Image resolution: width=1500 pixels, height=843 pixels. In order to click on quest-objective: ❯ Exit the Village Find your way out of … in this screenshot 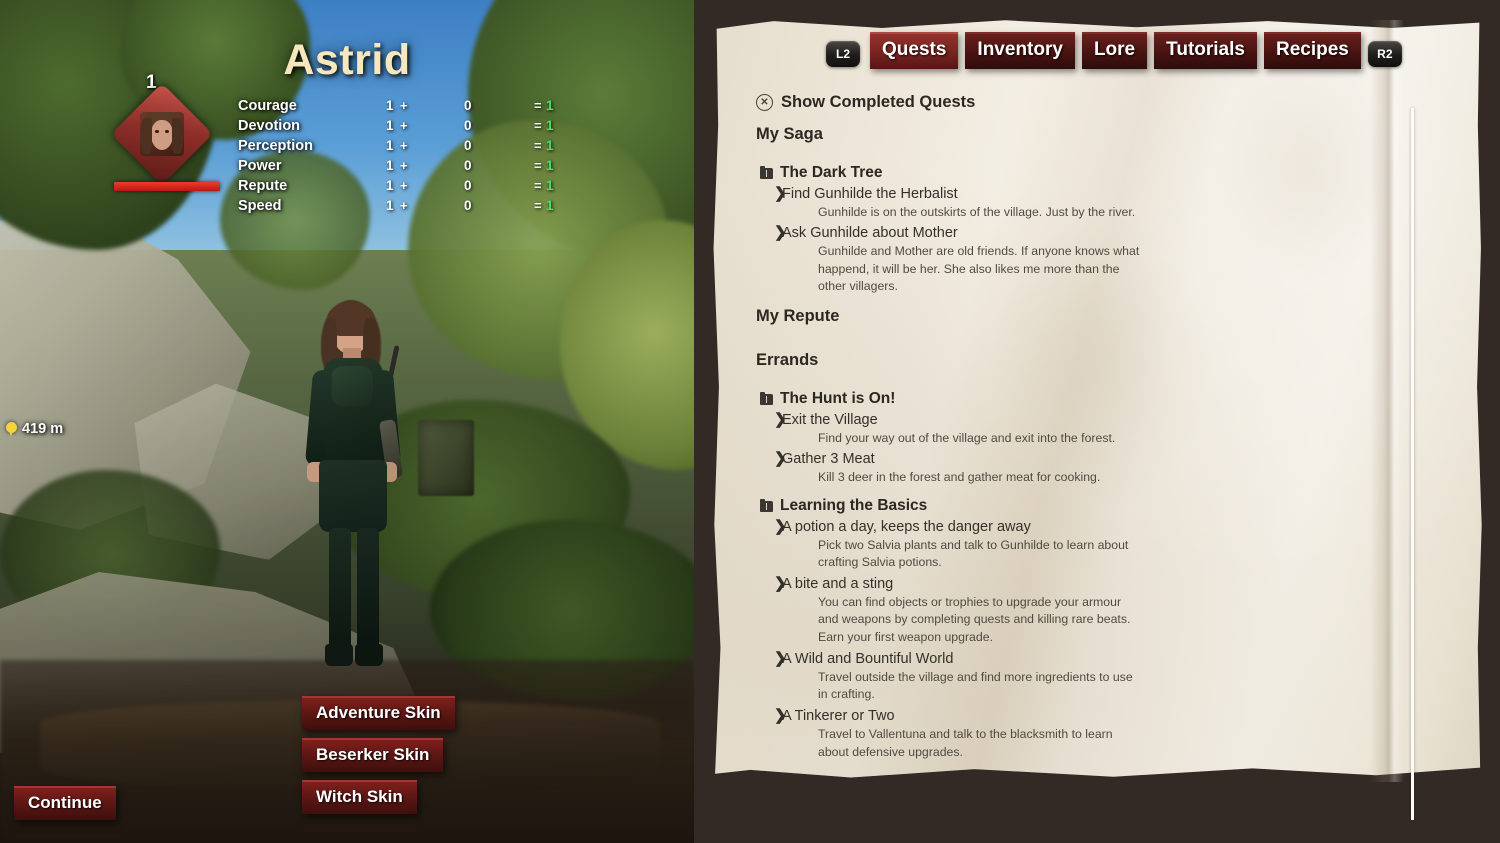, I will do `click(937, 429)`.